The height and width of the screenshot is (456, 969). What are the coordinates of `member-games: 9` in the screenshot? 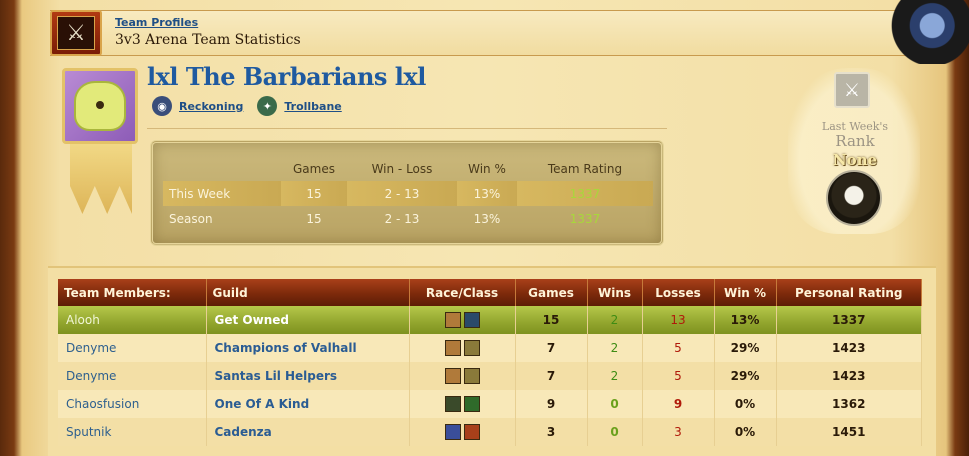 It's located at (551, 404).